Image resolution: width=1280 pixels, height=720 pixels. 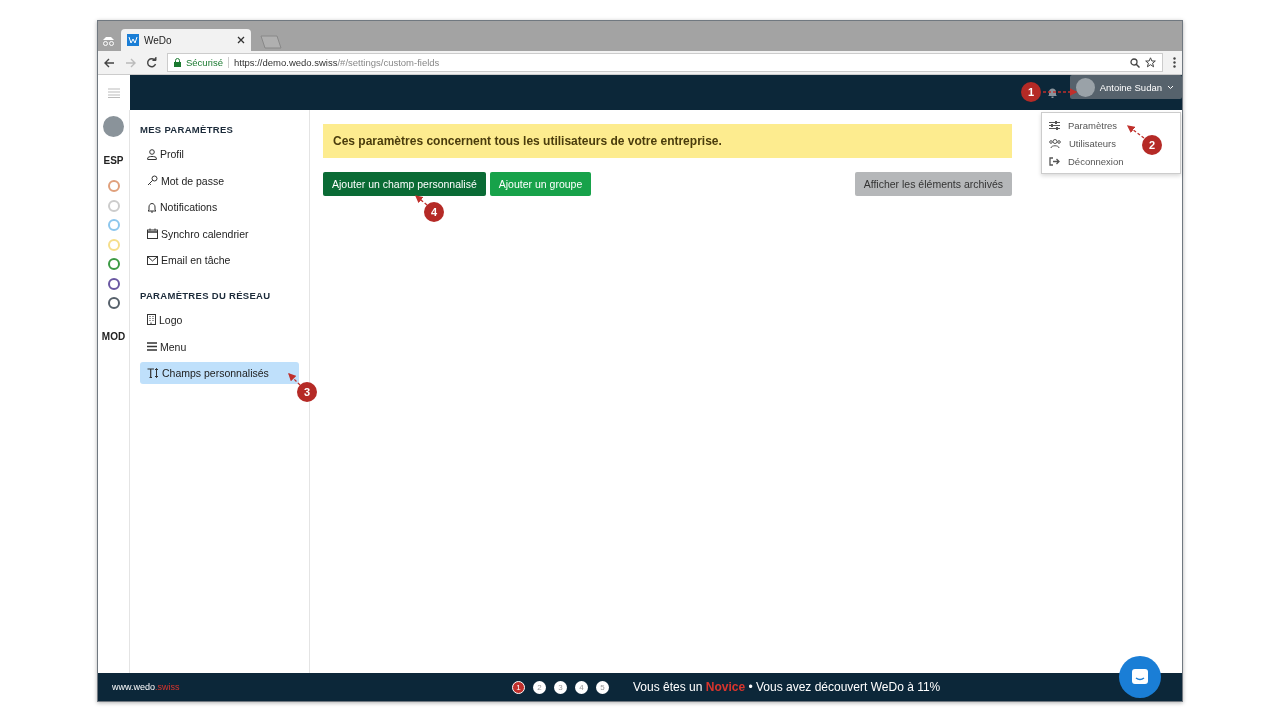 What do you see at coordinates (152, 181) in the screenshot?
I see `key-icon` at bounding box center [152, 181].